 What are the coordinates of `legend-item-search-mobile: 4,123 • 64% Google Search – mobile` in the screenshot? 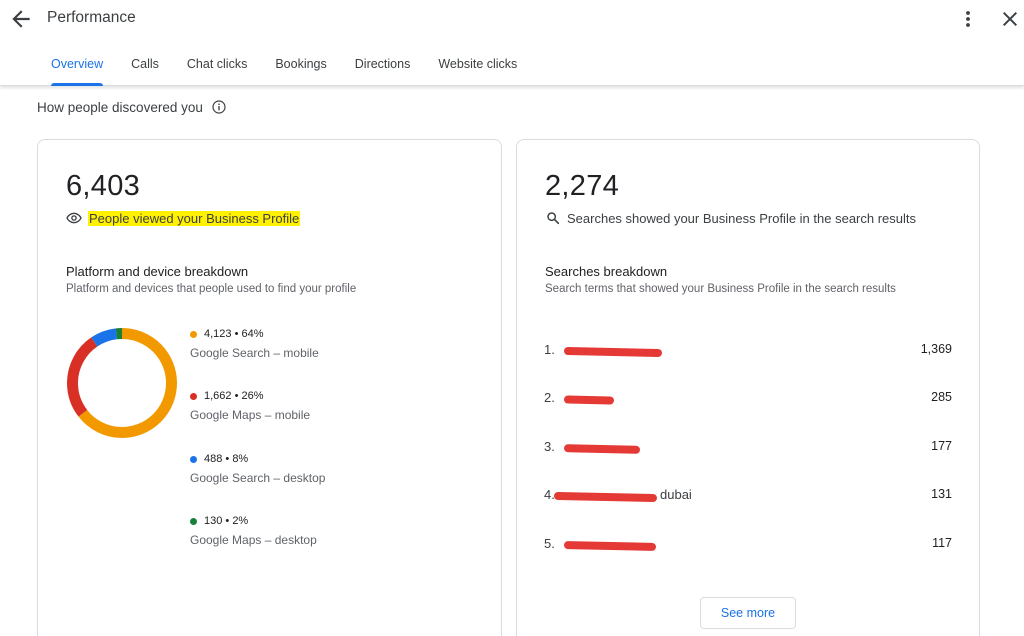 It's located at (254, 344).